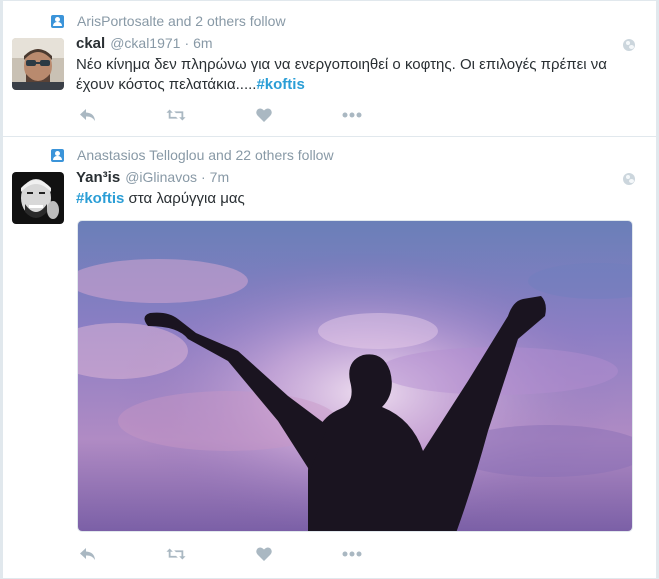 This screenshot has height=579, width=659. What do you see at coordinates (90, 43) in the screenshot?
I see `author-name: ckal` at bounding box center [90, 43].